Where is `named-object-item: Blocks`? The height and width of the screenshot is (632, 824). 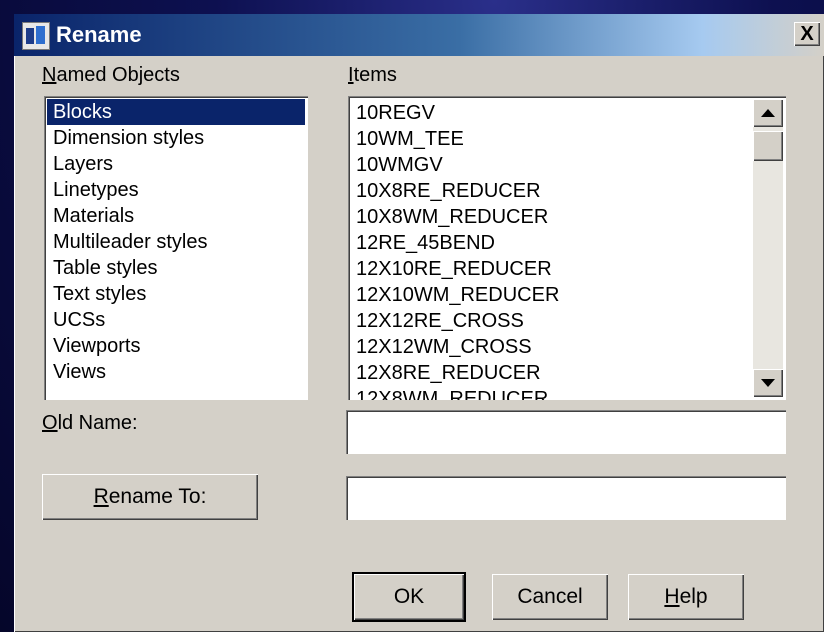
named-object-item: Blocks is located at coordinates (176, 112).